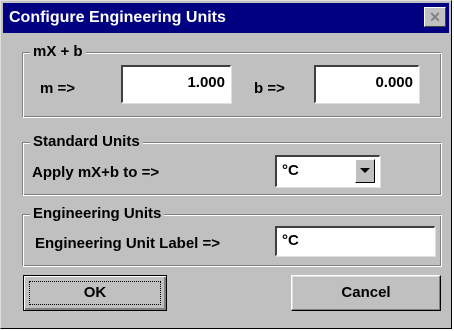 This screenshot has width=454, height=331. I want to click on standard-unit-dropdown-button, so click(365, 171).